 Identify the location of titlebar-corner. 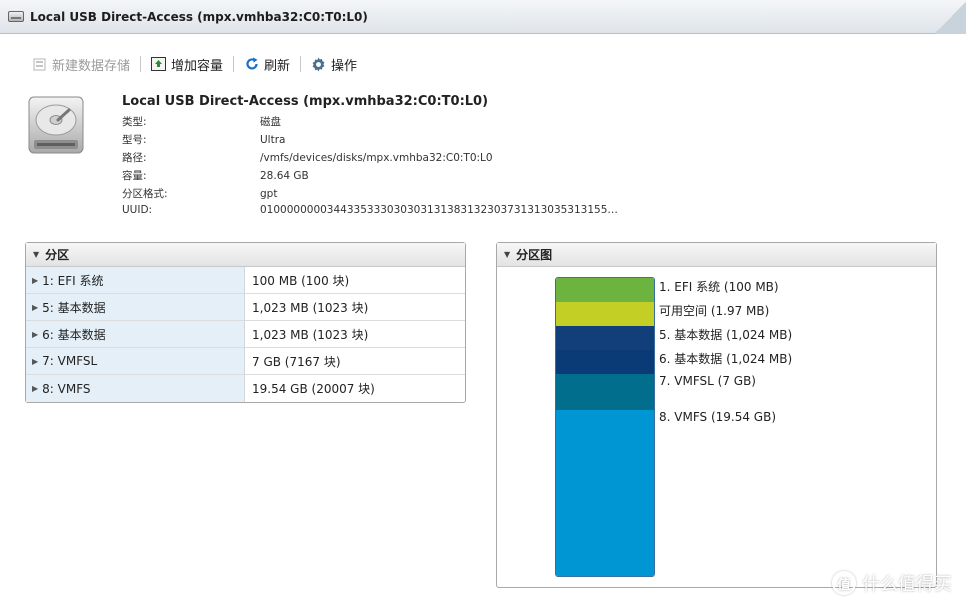
(951, 17).